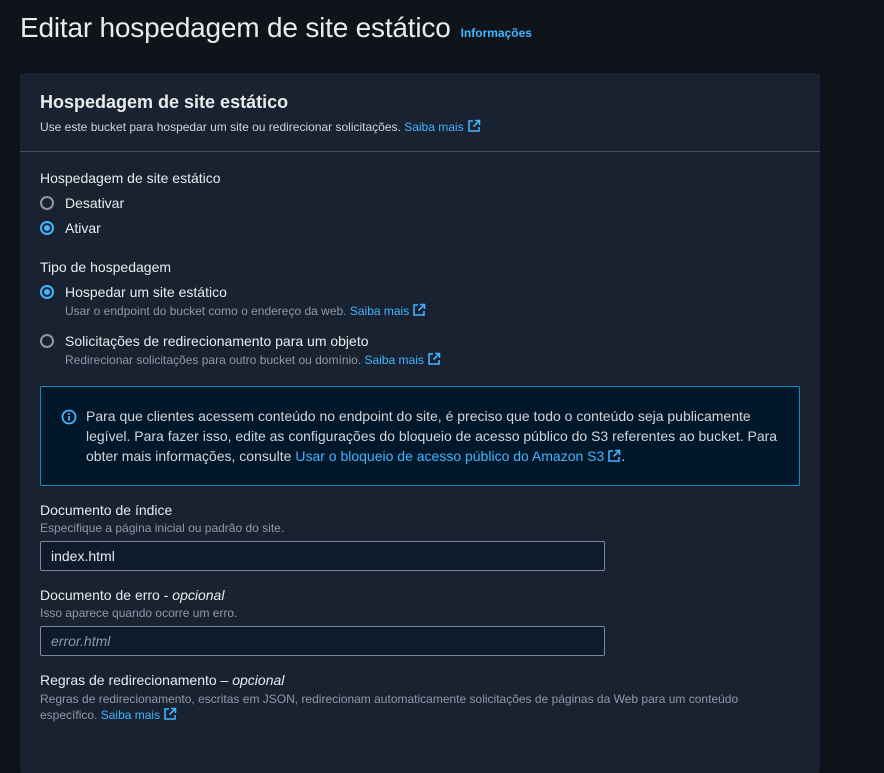 The image size is (884, 773). I want to click on redirect-rules-label-text: Regras de redirecionamento –, so click(134, 680).